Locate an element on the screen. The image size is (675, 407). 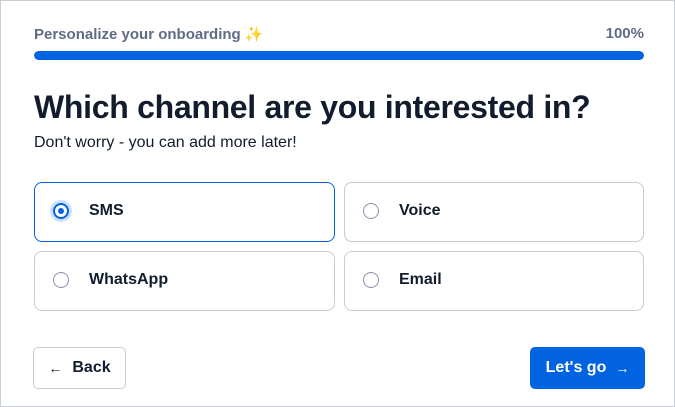
progress-header: Personalize your onboarding ✨ 100% is located at coordinates (339, 35).